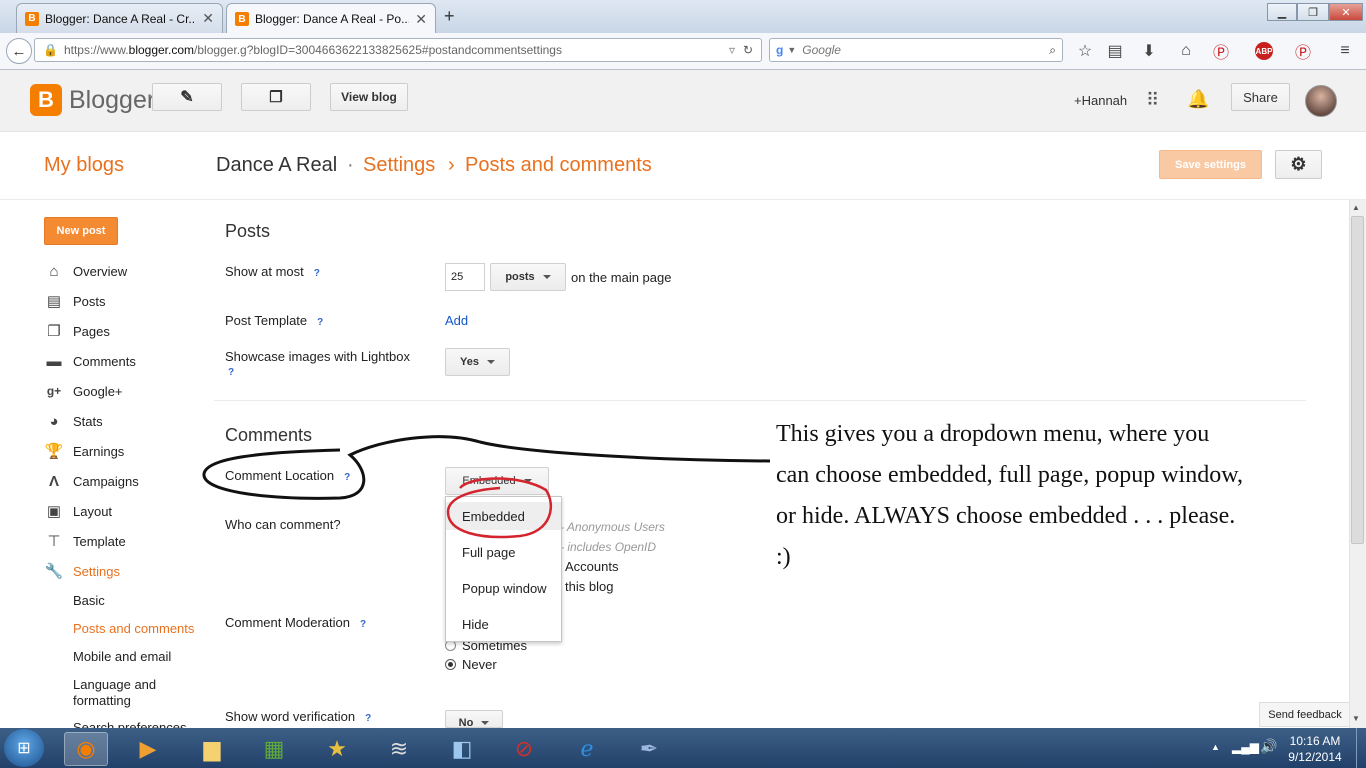 The image size is (1366, 768). What do you see at coordinates (1315, 757) in the screenshot?
I see `clock-date: 9/12/2014` at bounding box center [1315, 757].